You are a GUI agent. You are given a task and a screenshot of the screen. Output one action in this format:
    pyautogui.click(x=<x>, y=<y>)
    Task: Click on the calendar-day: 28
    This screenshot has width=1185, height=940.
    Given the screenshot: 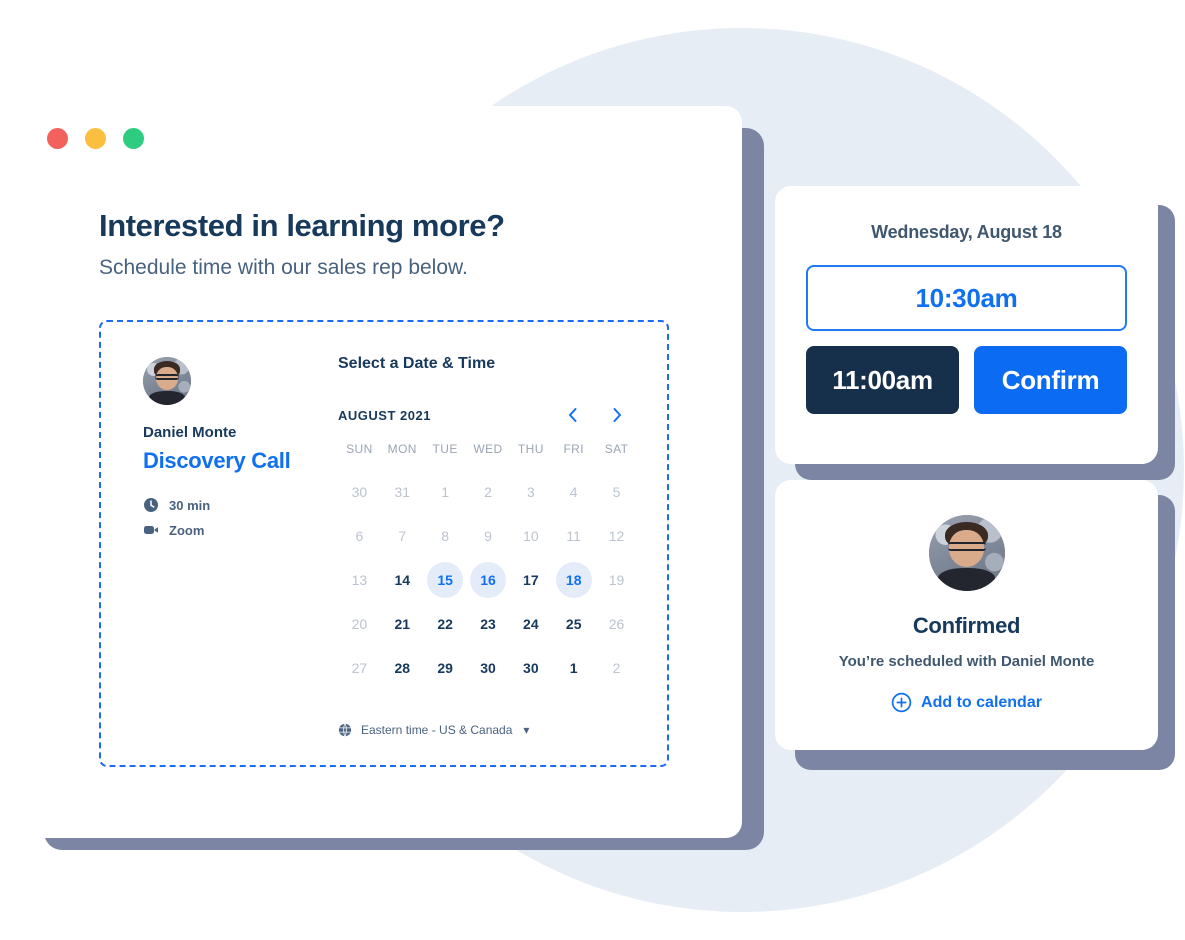 What is the action you would take?
    pyautogui.click(x=402, y=668)
    